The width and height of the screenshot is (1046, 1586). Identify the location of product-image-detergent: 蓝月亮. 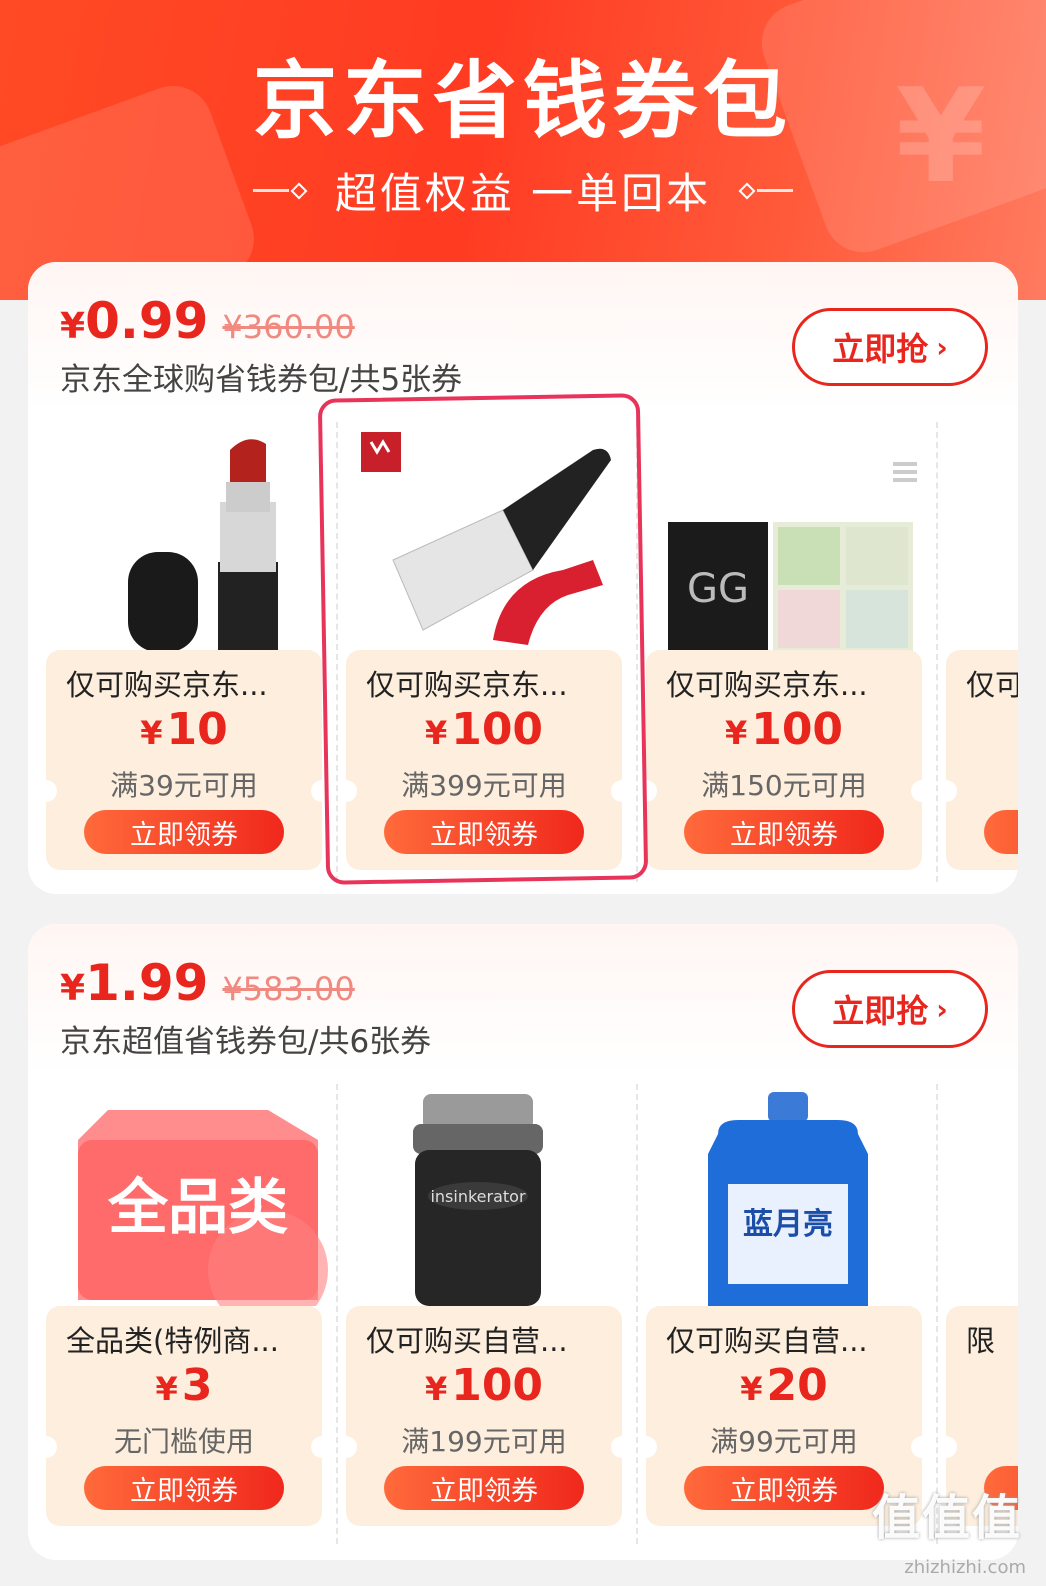
(788, 1199).